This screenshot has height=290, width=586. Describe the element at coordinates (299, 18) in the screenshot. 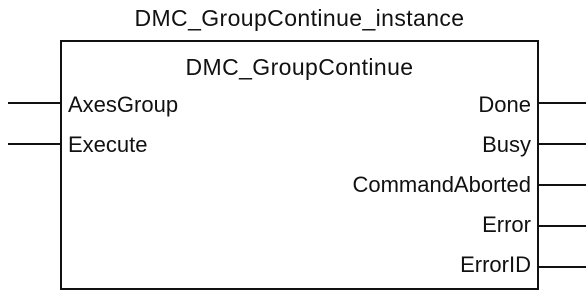

I see `instance-name: DMC_GroupContinue_instance` at that location.